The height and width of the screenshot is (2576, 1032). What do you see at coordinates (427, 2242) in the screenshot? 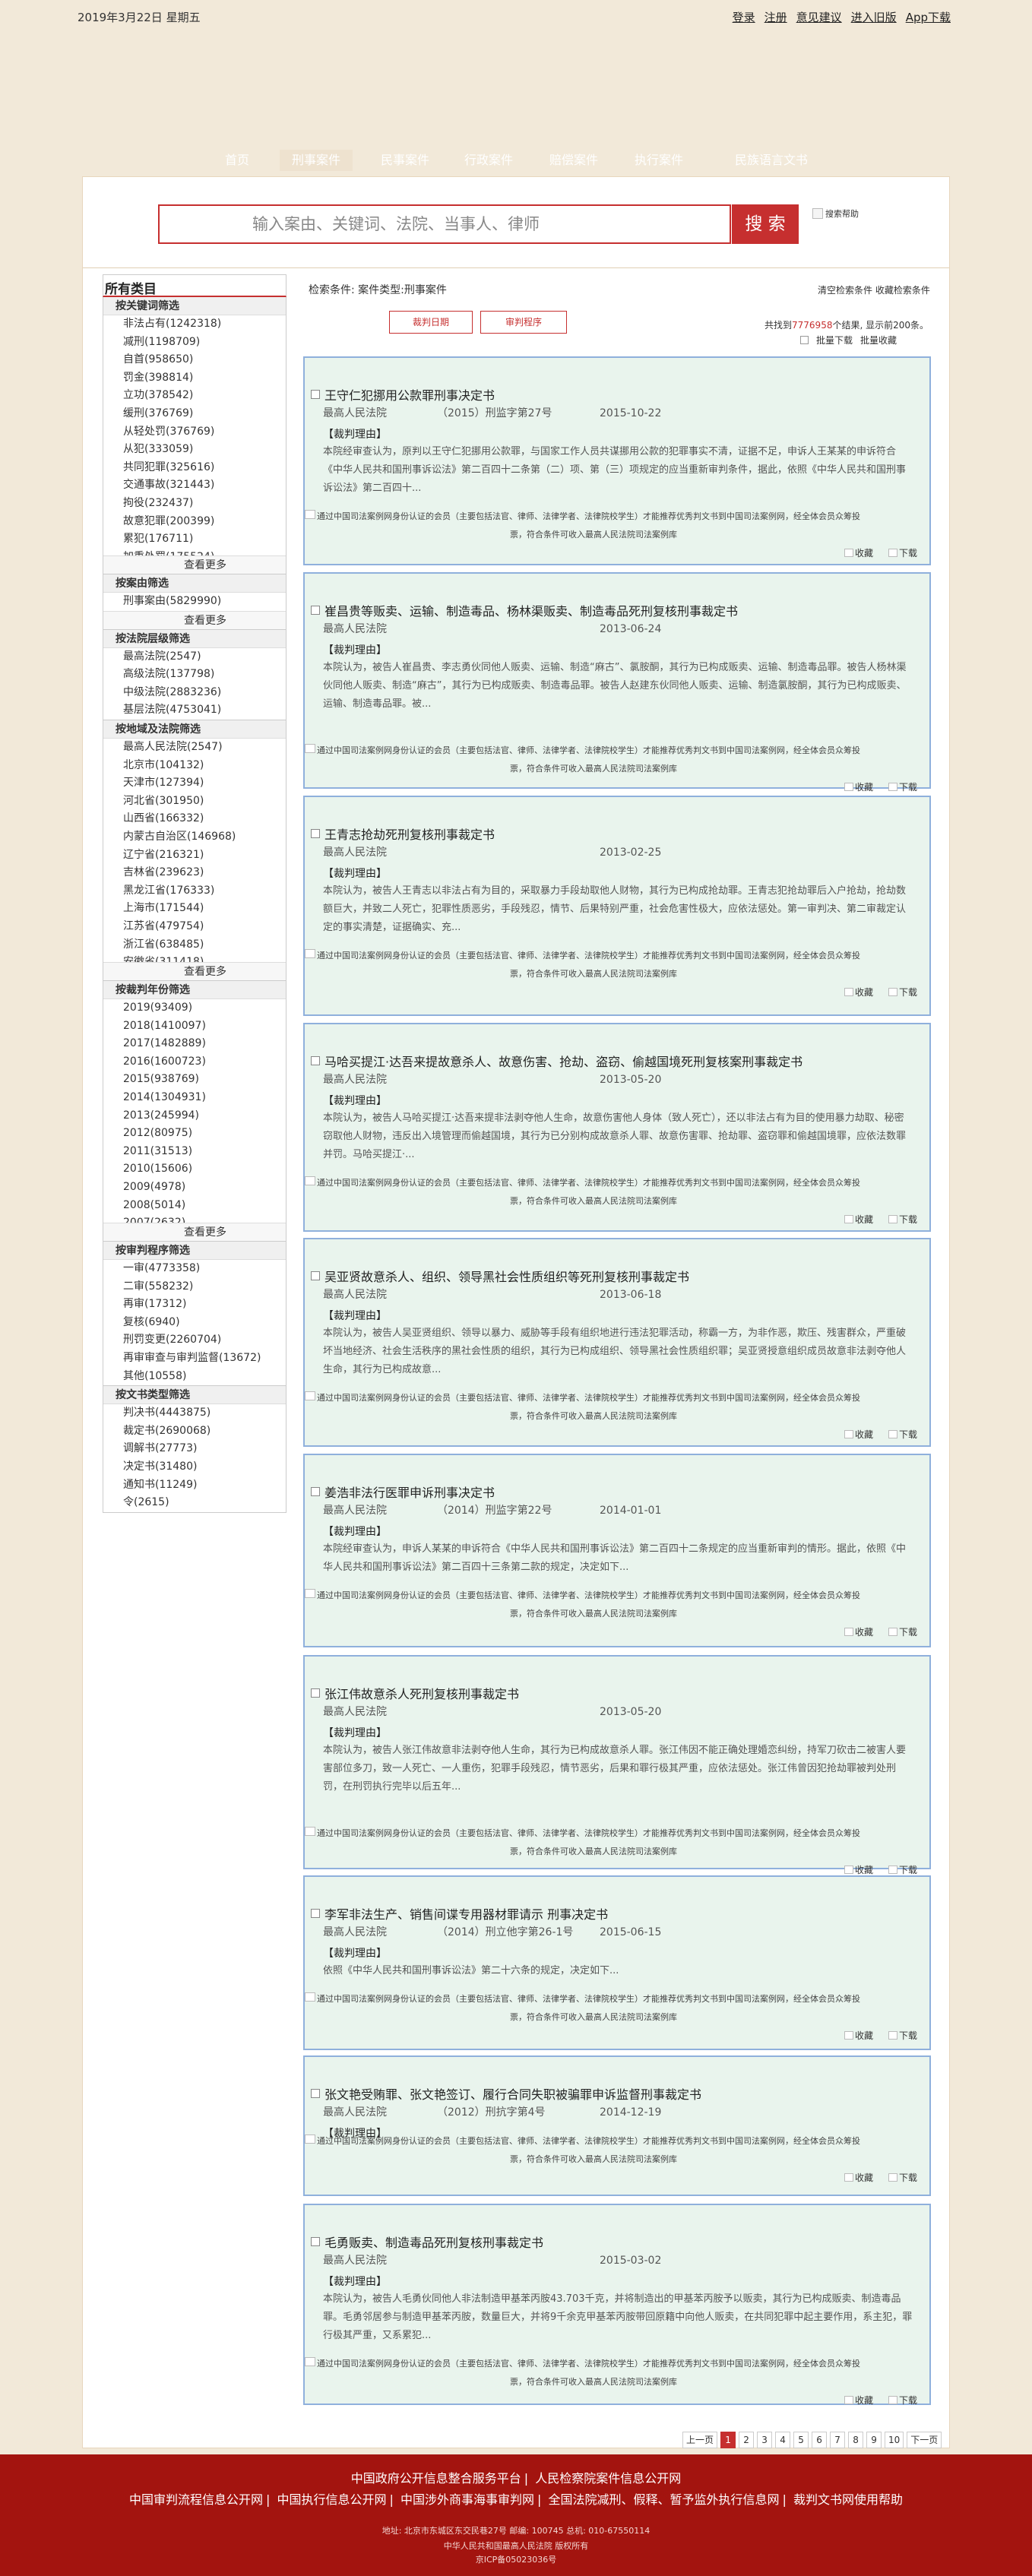
I see `case-title: 毛勇贩卖、制造毒品死刑复核刑事裁定书` at bounding box center [427, 2242].